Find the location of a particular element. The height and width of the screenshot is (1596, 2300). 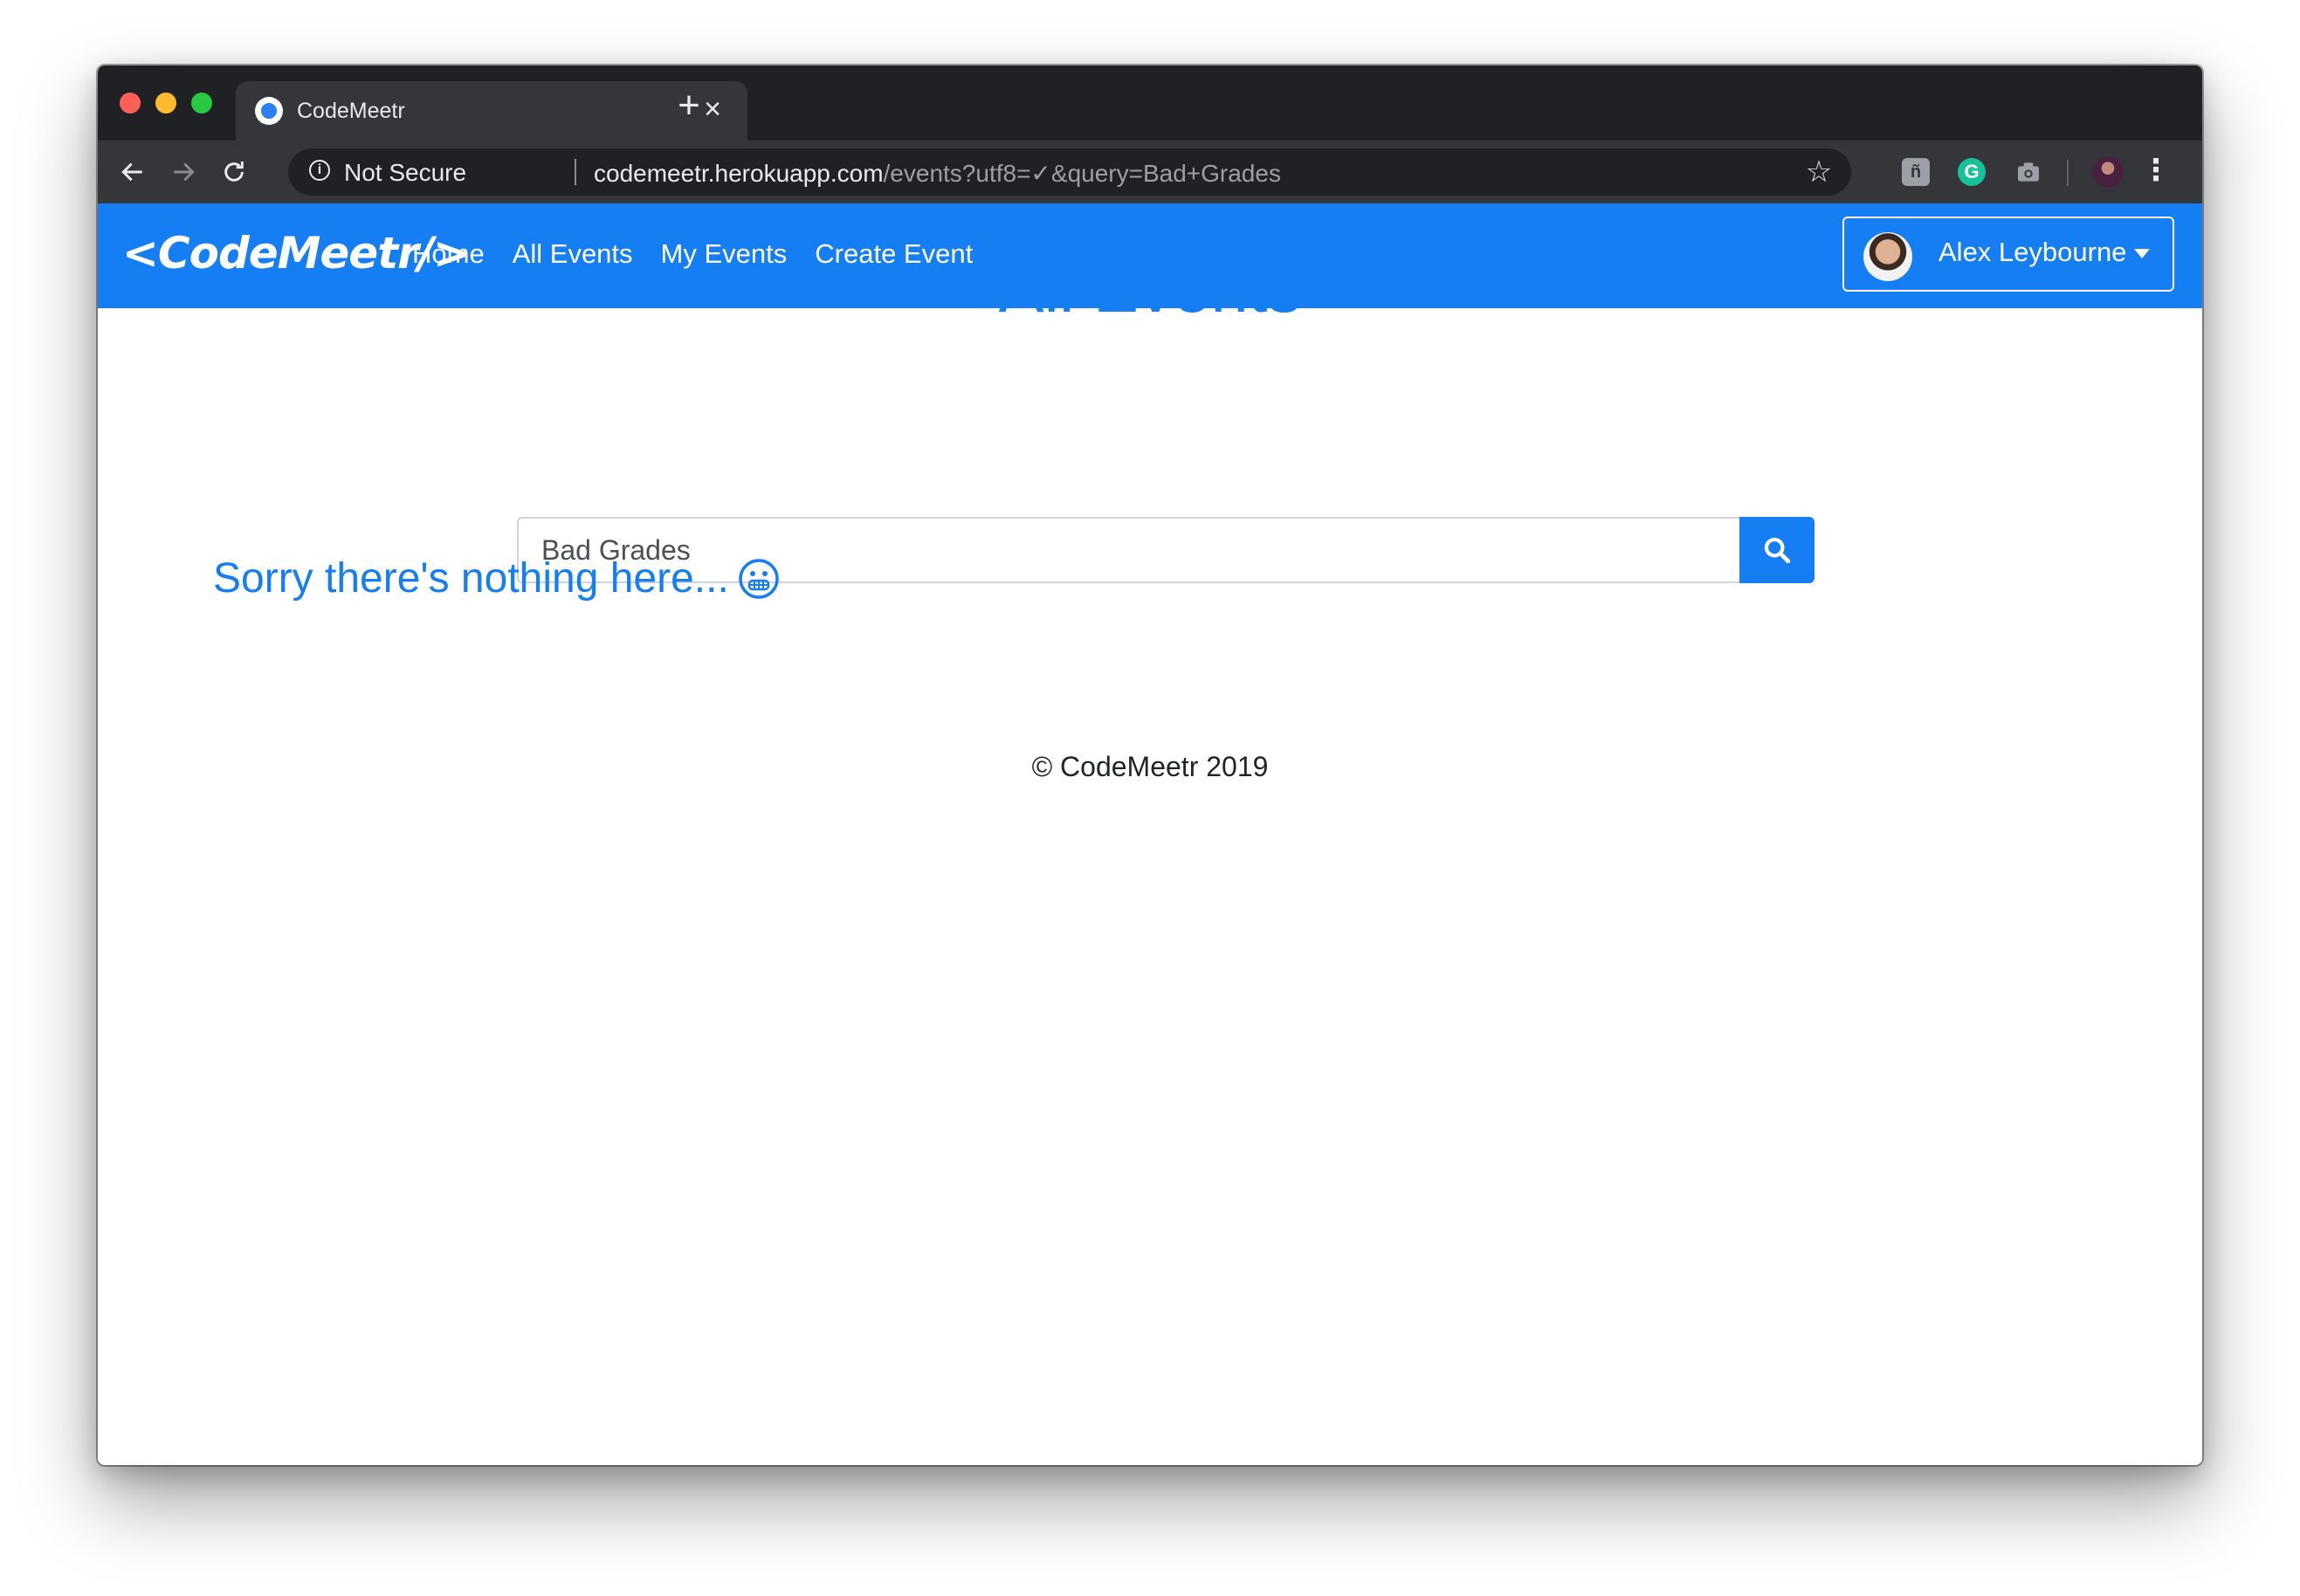

footer-copyright: © CodeMeetr 2019 is located at coordinates (1150, 767).